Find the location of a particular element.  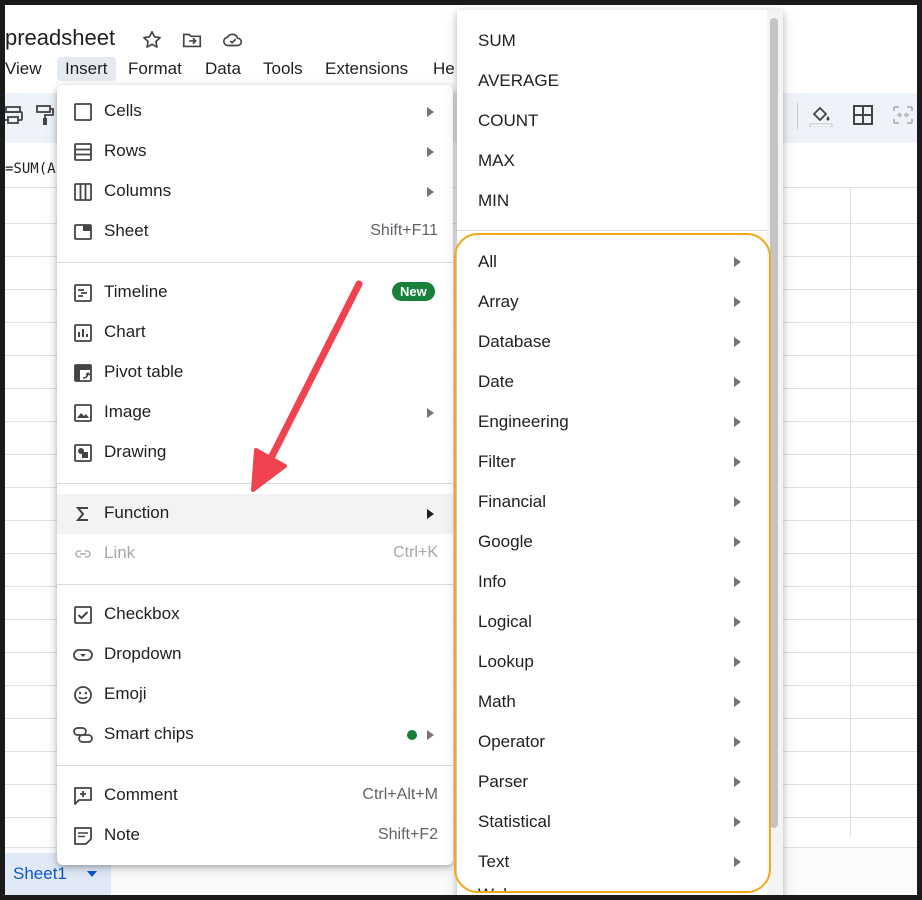

note-icon is located at coordinates (83, 836).